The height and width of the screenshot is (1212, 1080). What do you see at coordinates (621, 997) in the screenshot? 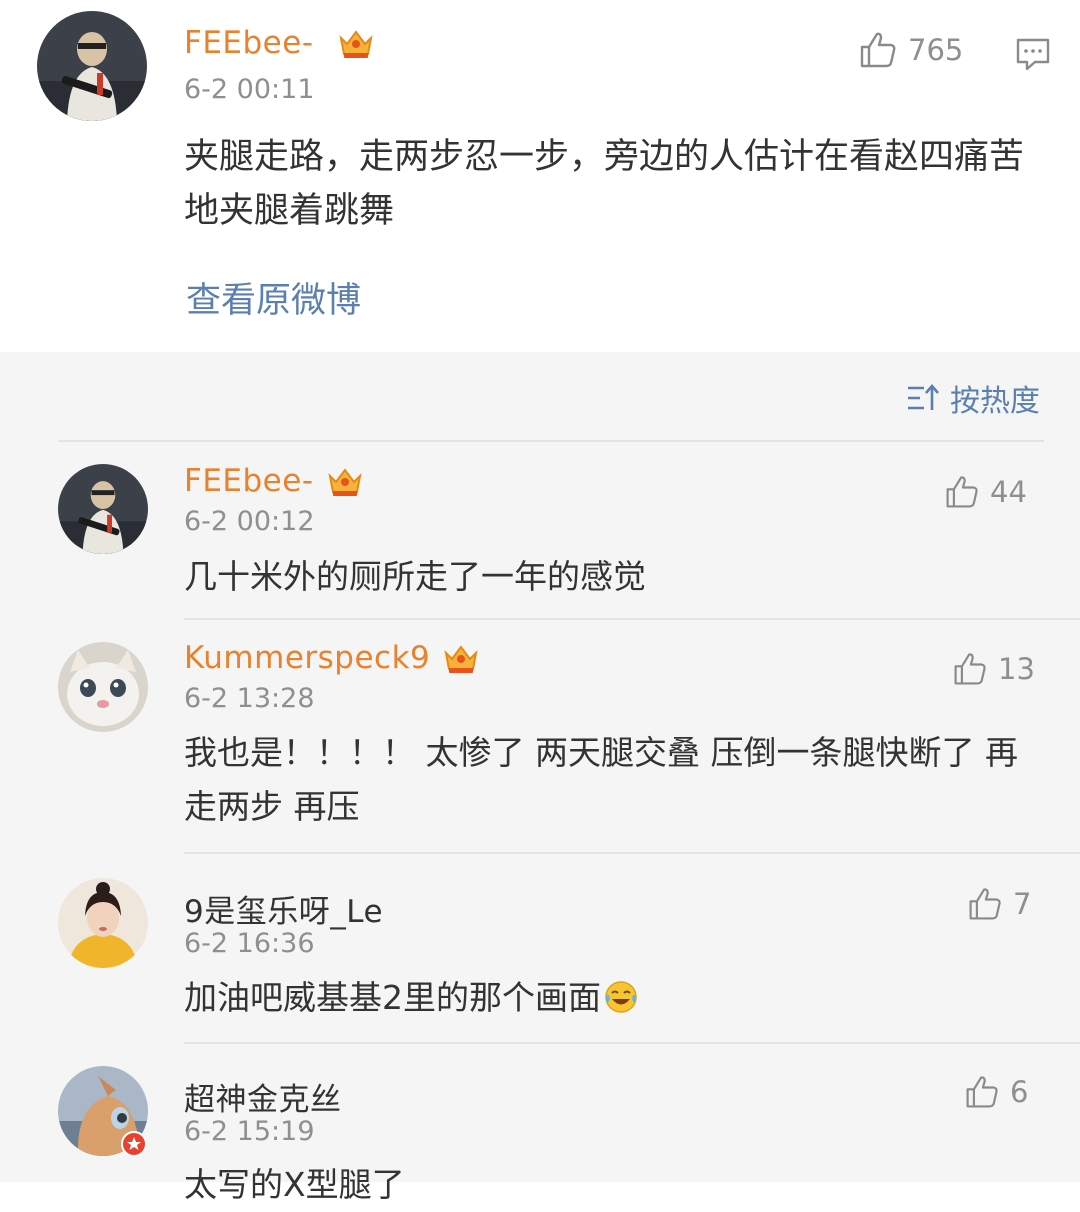
I see `laughing-tears-emoji-icon` at bounding box center [621, 997].